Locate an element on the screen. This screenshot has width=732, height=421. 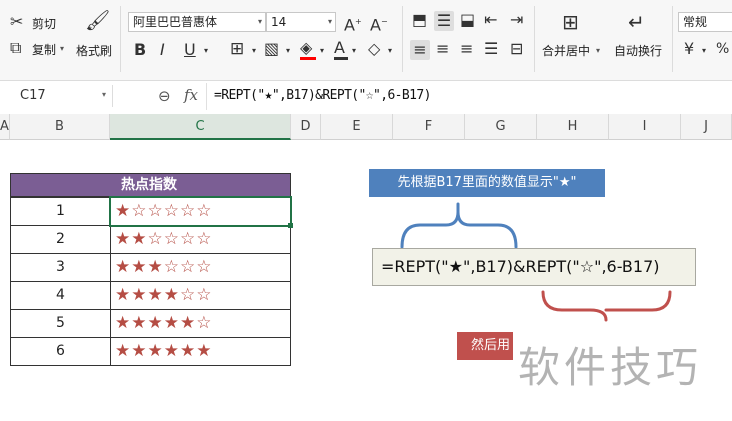
formula-callout: =REPT("★",B17)&REPT("☆",6-B17) is located at coordinates (534, 267).